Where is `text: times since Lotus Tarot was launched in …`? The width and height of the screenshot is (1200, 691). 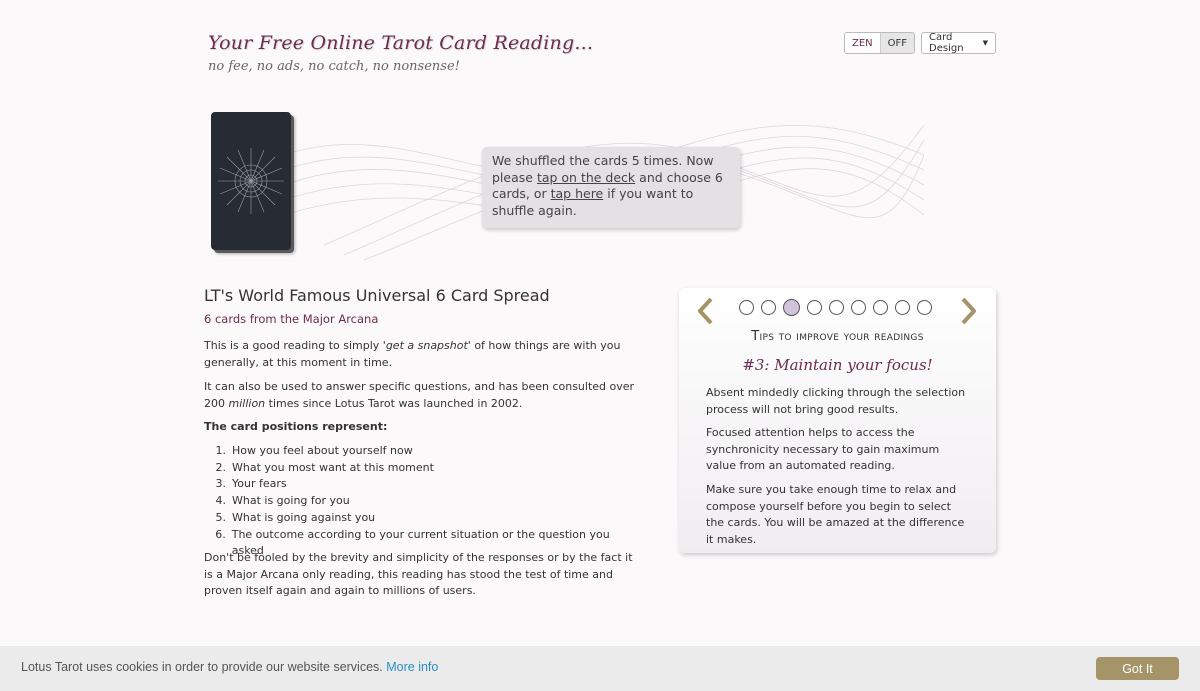
text: times since Lotus Tarot was launched in … is located at coordinates (394, 403).